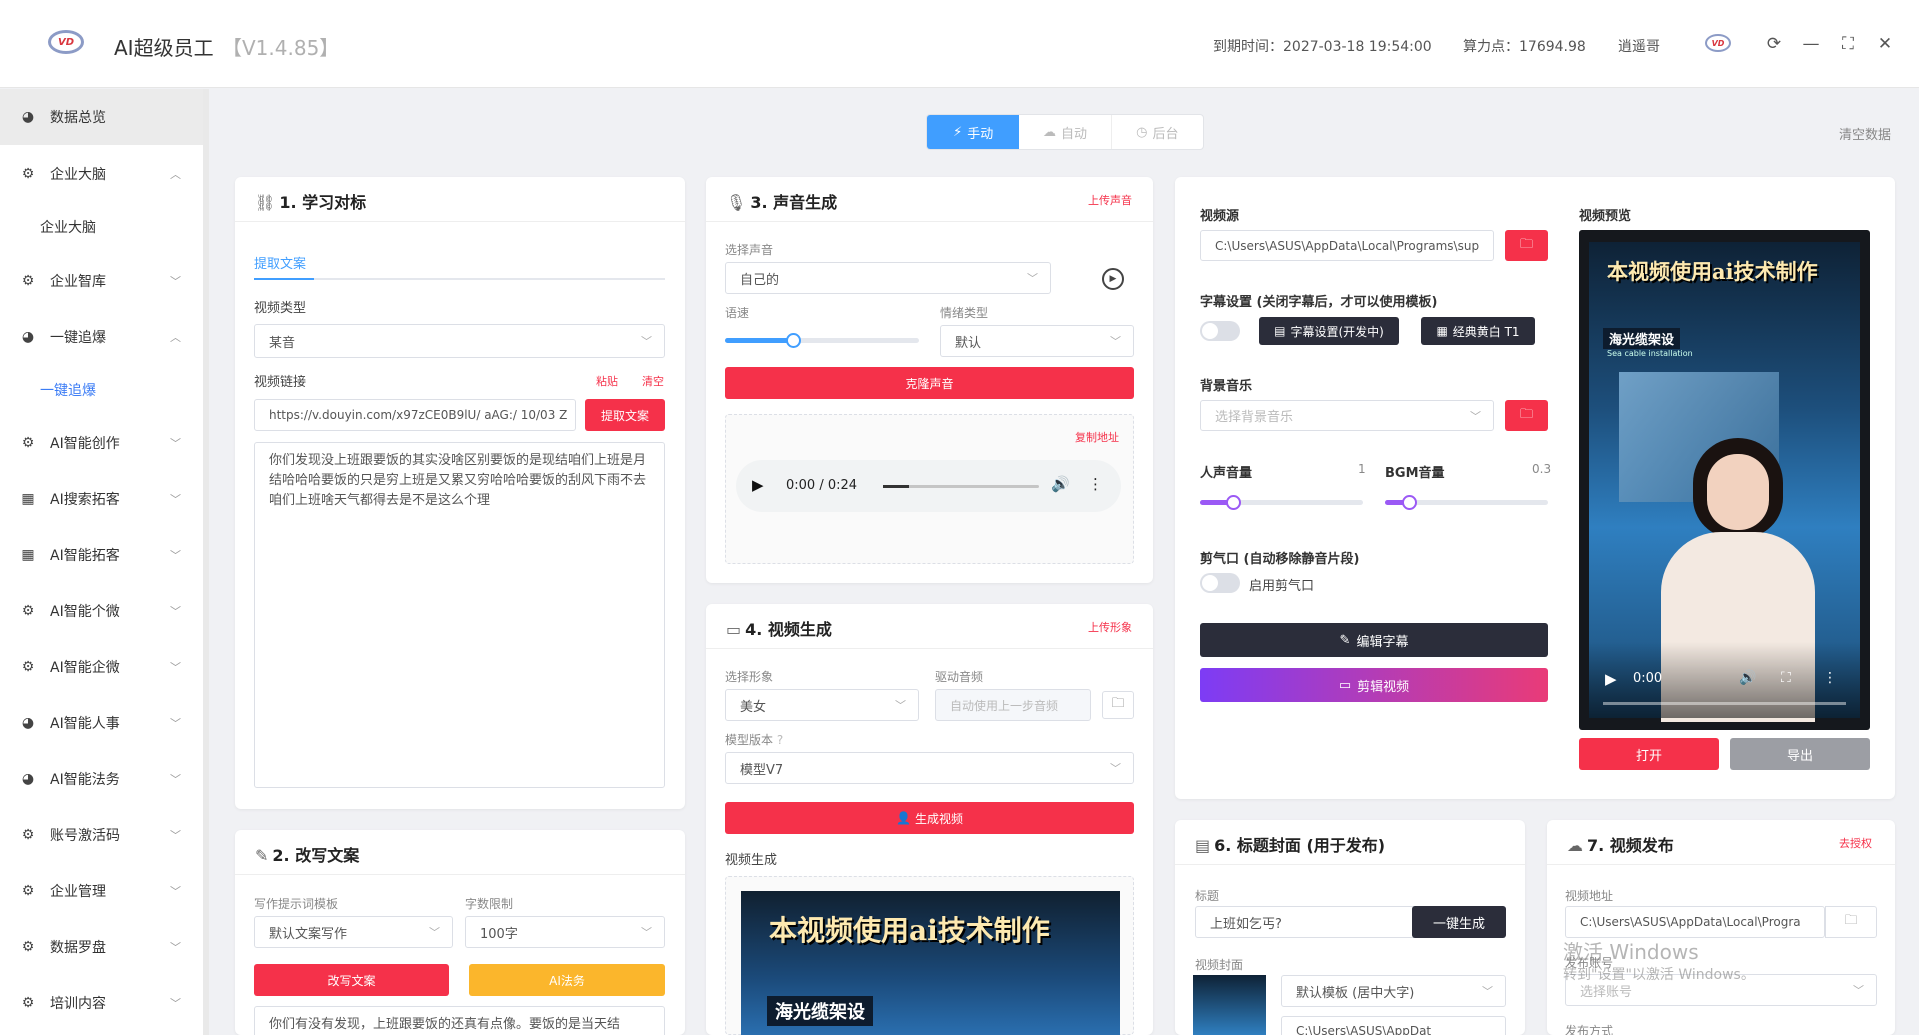 The height and width of the screenshot is (1035, 1919). I want to click on voice-volume-slider, so click(1281, 502).